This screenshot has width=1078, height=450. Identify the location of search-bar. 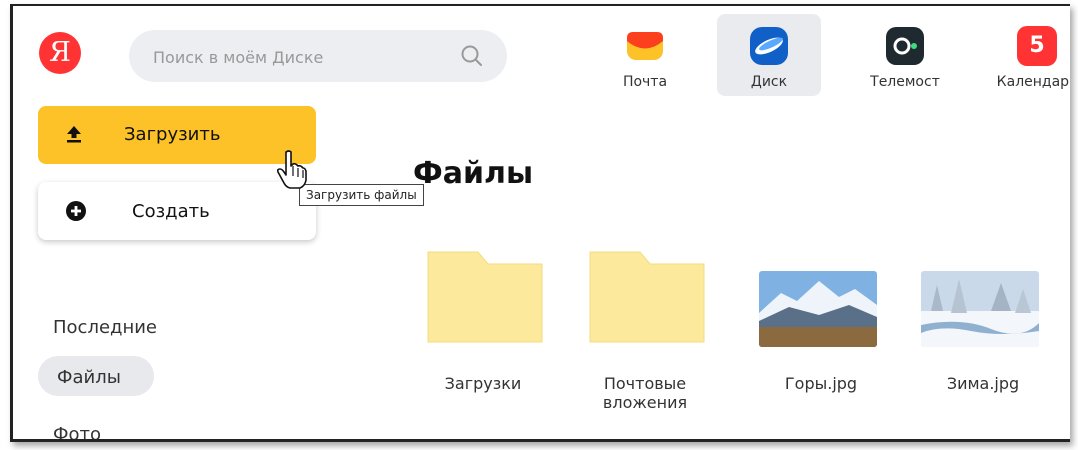
(318, 57).